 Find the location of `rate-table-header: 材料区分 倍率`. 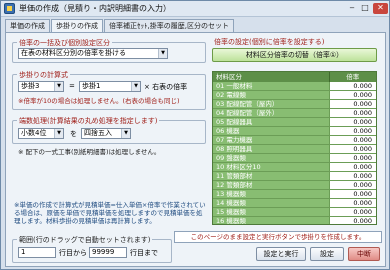

rate-table-header: 材料区分 倍率 is located at coordinates (294, 77).